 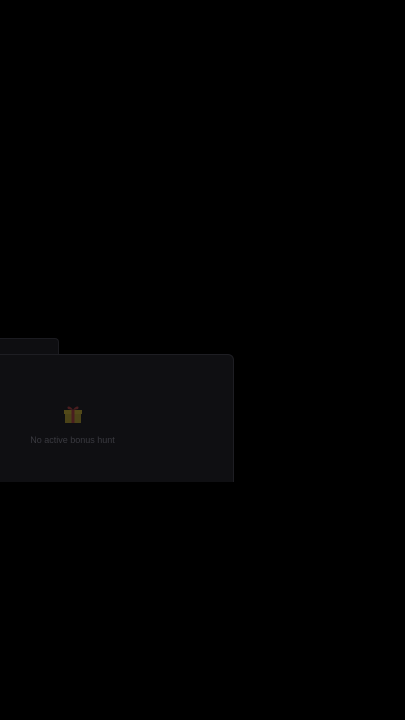 What do you see at coordinates (72, 440) in the screenshot?
I see `empty-state-message: No active bonus hunt` at bounding box center [72, 440].